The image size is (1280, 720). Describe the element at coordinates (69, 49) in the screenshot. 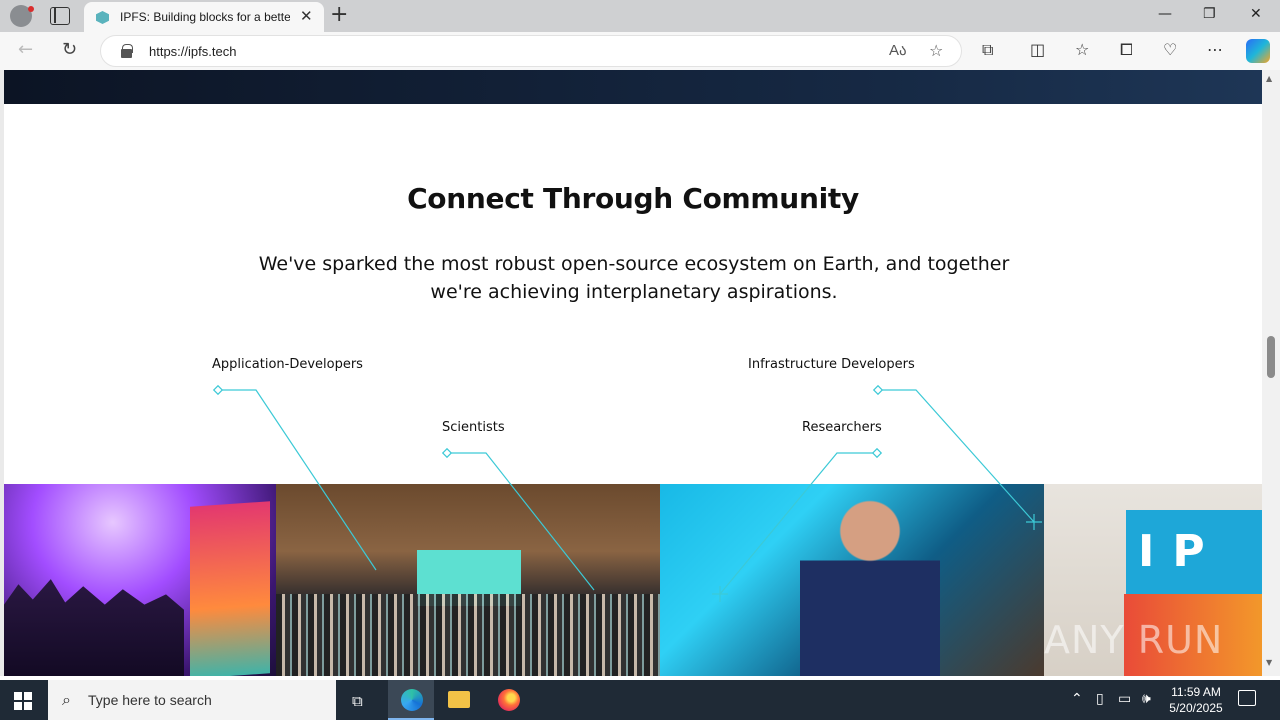

I see `refresh-icon: ↻` at that location.